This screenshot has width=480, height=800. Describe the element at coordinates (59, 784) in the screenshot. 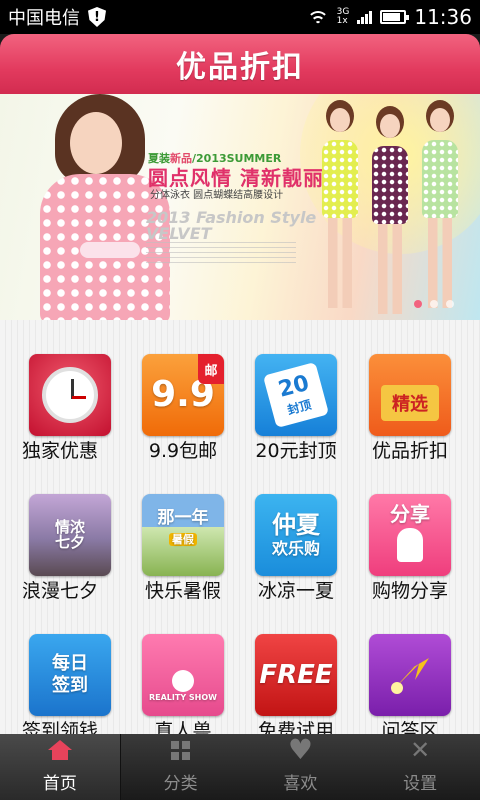

I see `tab-label: 首页` at that location.